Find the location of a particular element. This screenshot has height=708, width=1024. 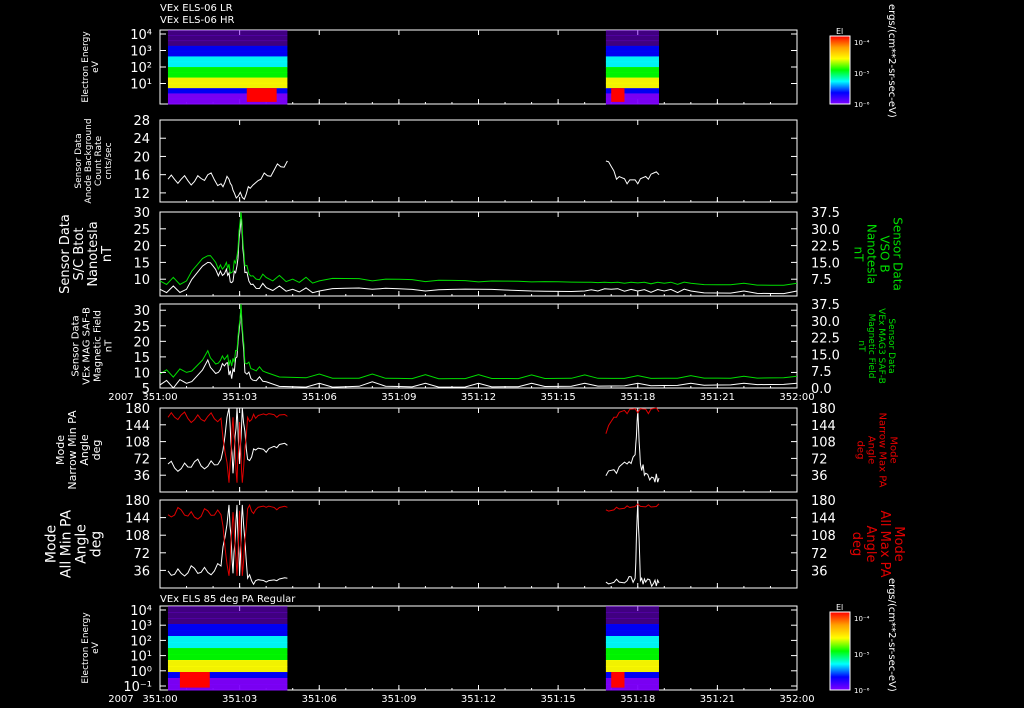

x-tick-label: 351:03 is located at coordinates (239, 699).